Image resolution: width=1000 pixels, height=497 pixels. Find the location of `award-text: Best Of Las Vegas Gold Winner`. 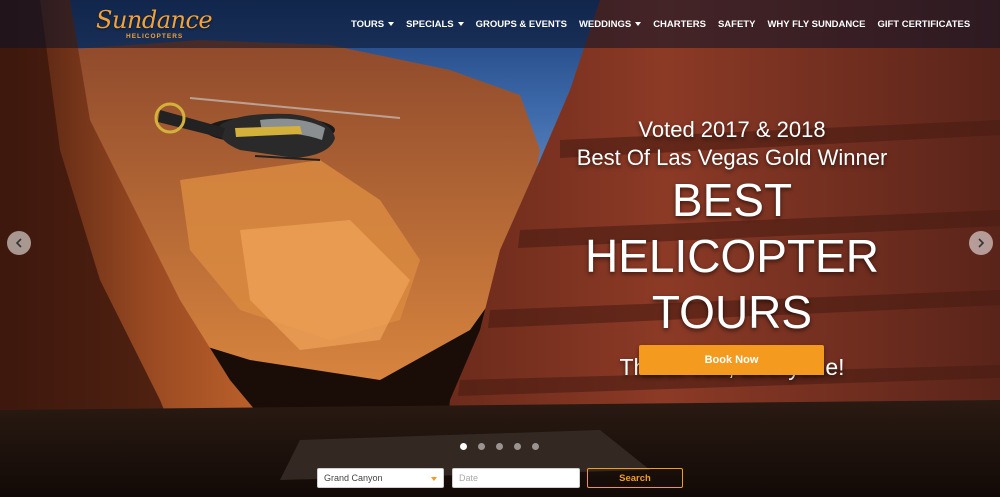

award-text: Best Of Las Vegas Gold Winner is located at coordinates (732, 157).